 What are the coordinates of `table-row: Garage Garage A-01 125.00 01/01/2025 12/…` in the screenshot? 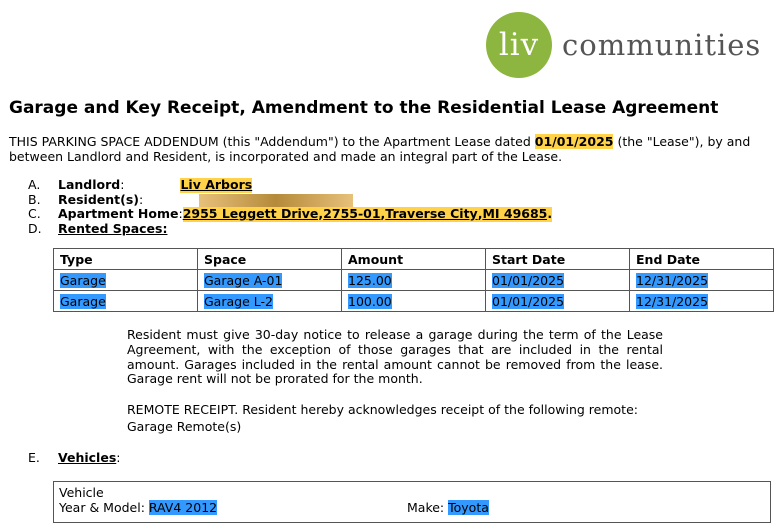 It's located at (413, 280).